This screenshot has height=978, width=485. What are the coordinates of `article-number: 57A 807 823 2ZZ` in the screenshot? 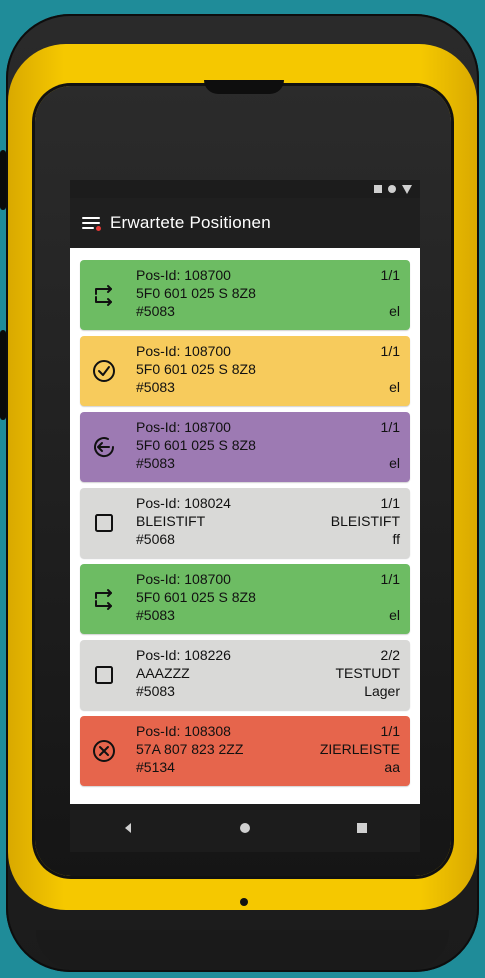 It's located at (190, 749).